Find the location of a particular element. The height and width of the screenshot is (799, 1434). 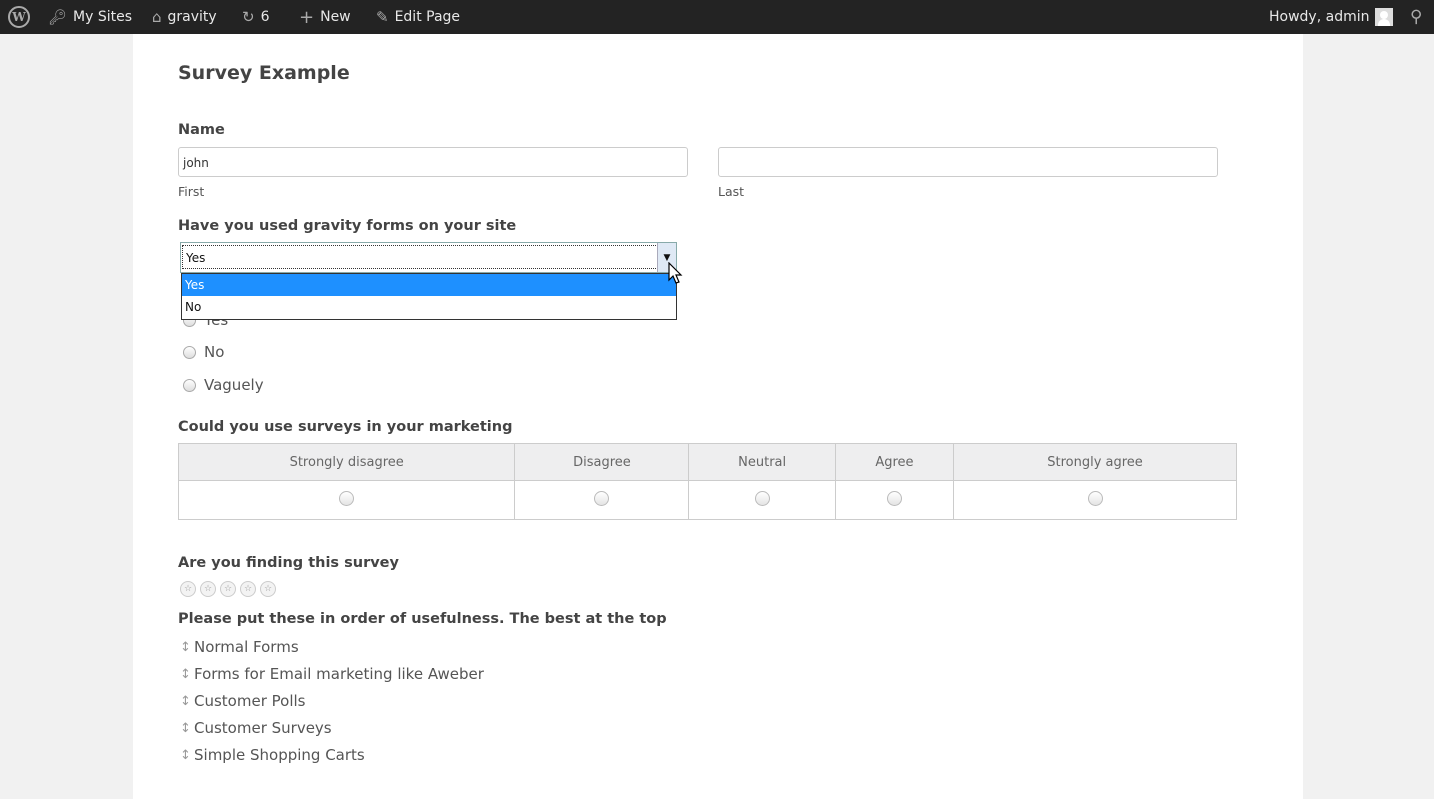

radio-option-no: No is located at coordinates (203, 352).